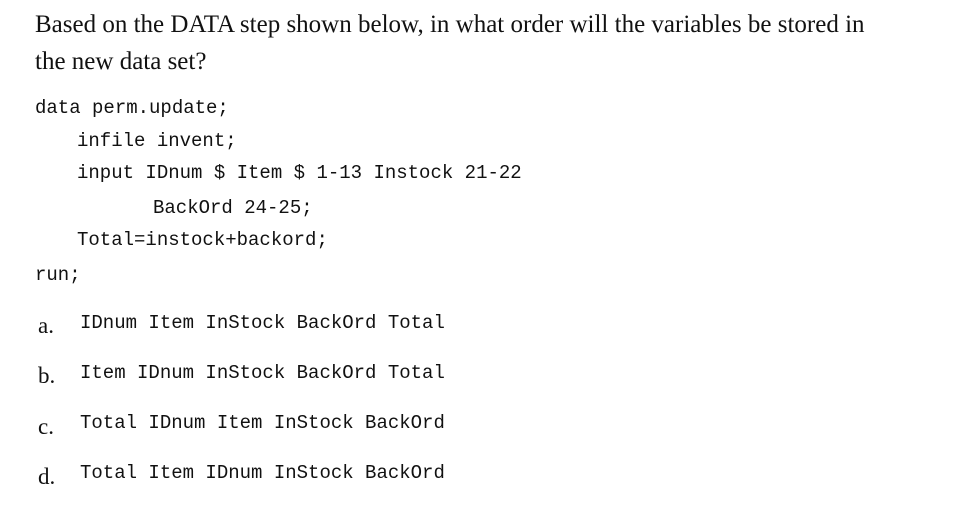 This screenshot has width=968, height=512. Describe the element at coordinates (58, 275) in the screenshot. I see `code-line-run: run;` at that location.